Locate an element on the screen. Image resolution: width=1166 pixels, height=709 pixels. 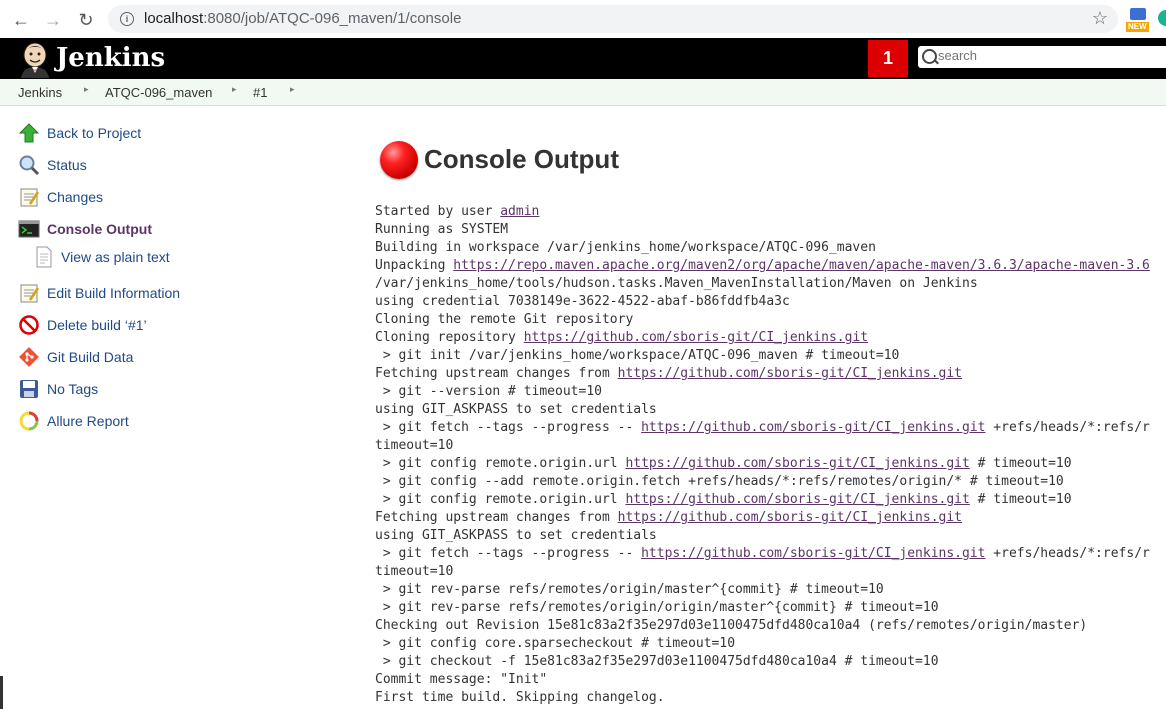
new-badge: NEW is located at coordinates (1137, 27).